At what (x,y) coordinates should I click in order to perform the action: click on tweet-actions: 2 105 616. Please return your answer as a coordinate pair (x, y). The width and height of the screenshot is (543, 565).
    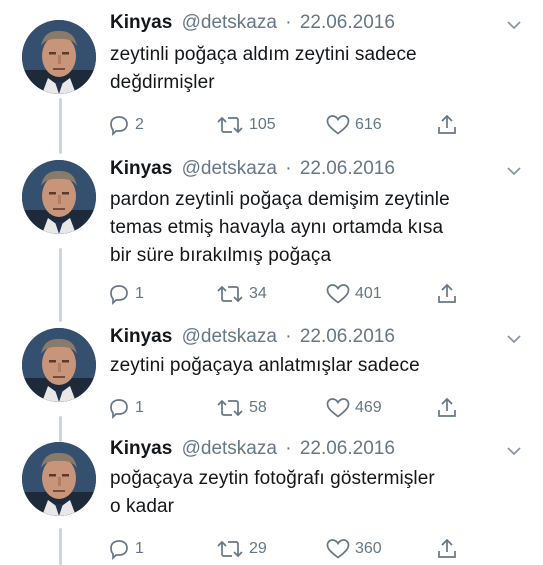
    Looking at the image, I should click on (287, 125).